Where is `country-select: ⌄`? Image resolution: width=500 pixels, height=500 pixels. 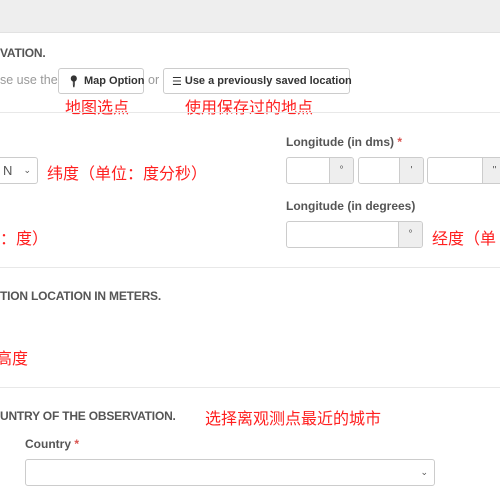
country-select: ⌄ is located at coordinates (230, 472).